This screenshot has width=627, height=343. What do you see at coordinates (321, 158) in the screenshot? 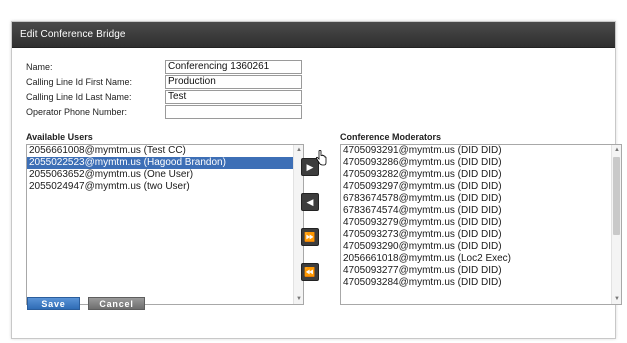
I see `hand-cursor-icon` at bounding box center [321, 158].